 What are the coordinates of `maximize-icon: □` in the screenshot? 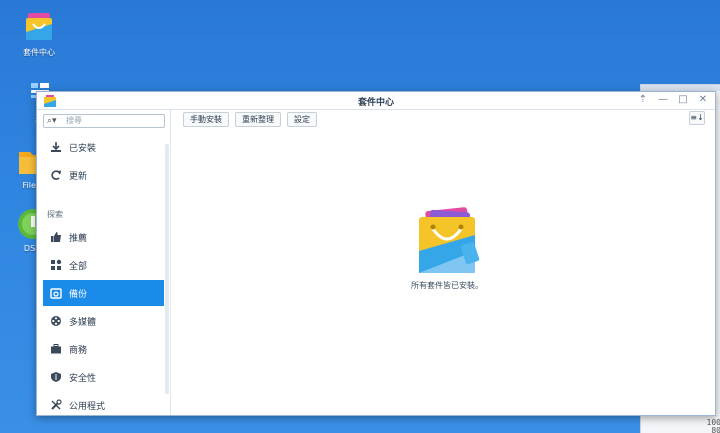 It's located at (683, 100).